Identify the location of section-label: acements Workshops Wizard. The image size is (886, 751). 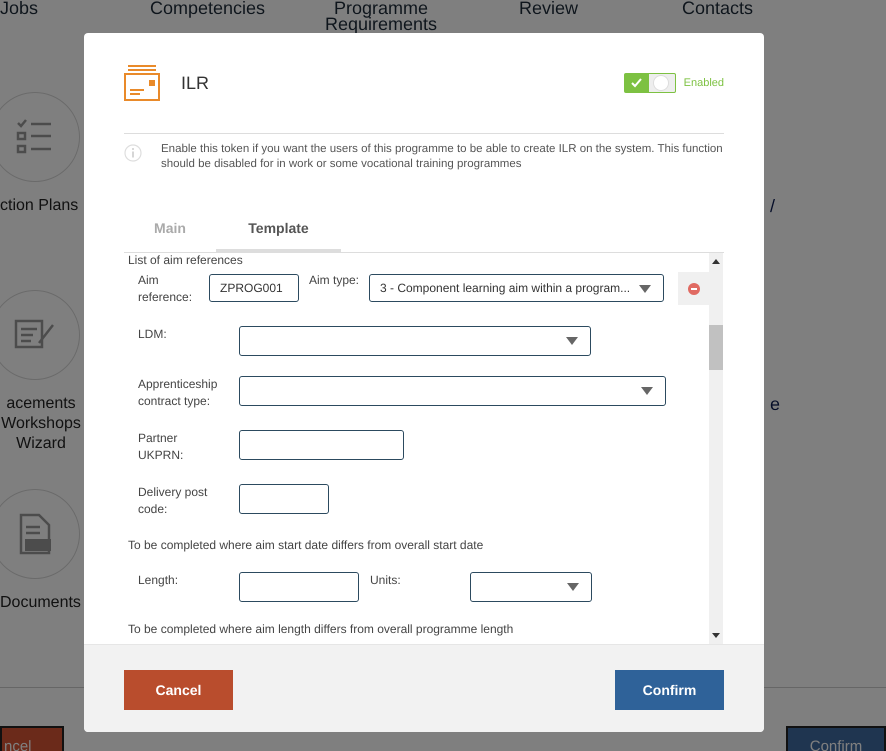
(41, 424).